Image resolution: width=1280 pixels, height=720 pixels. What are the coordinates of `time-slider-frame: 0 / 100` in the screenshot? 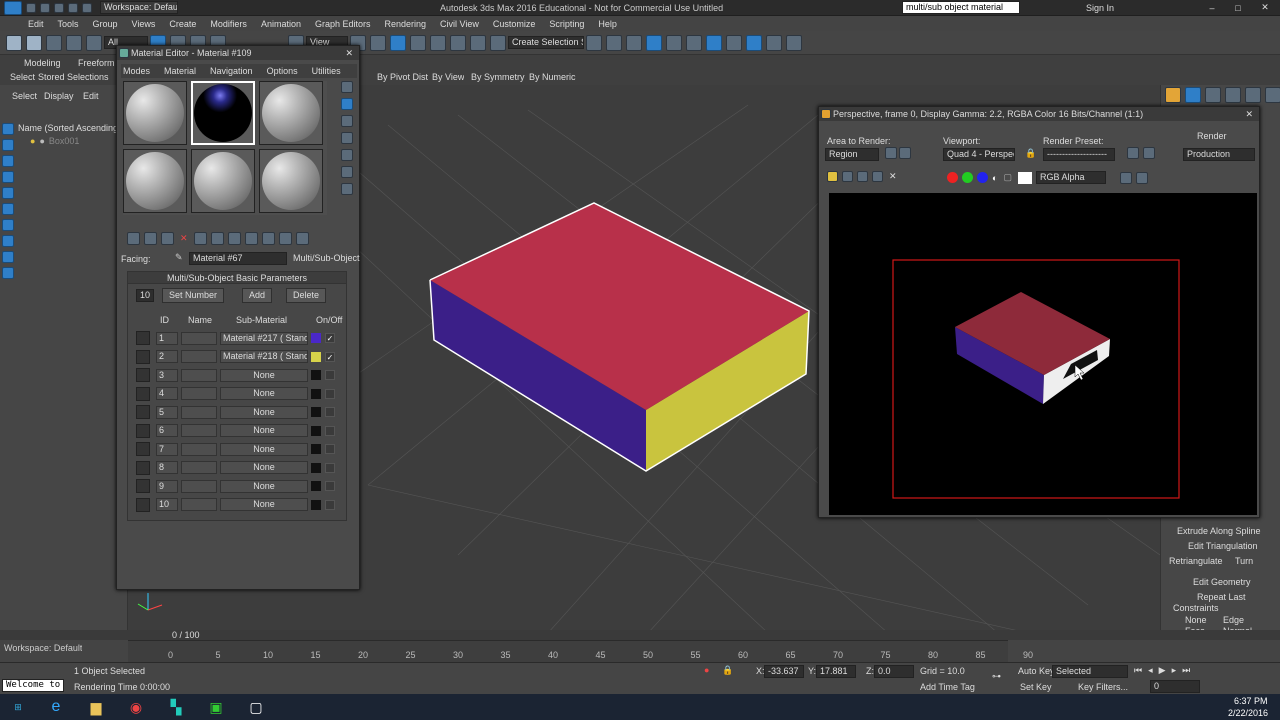 It's located at (186, 635).